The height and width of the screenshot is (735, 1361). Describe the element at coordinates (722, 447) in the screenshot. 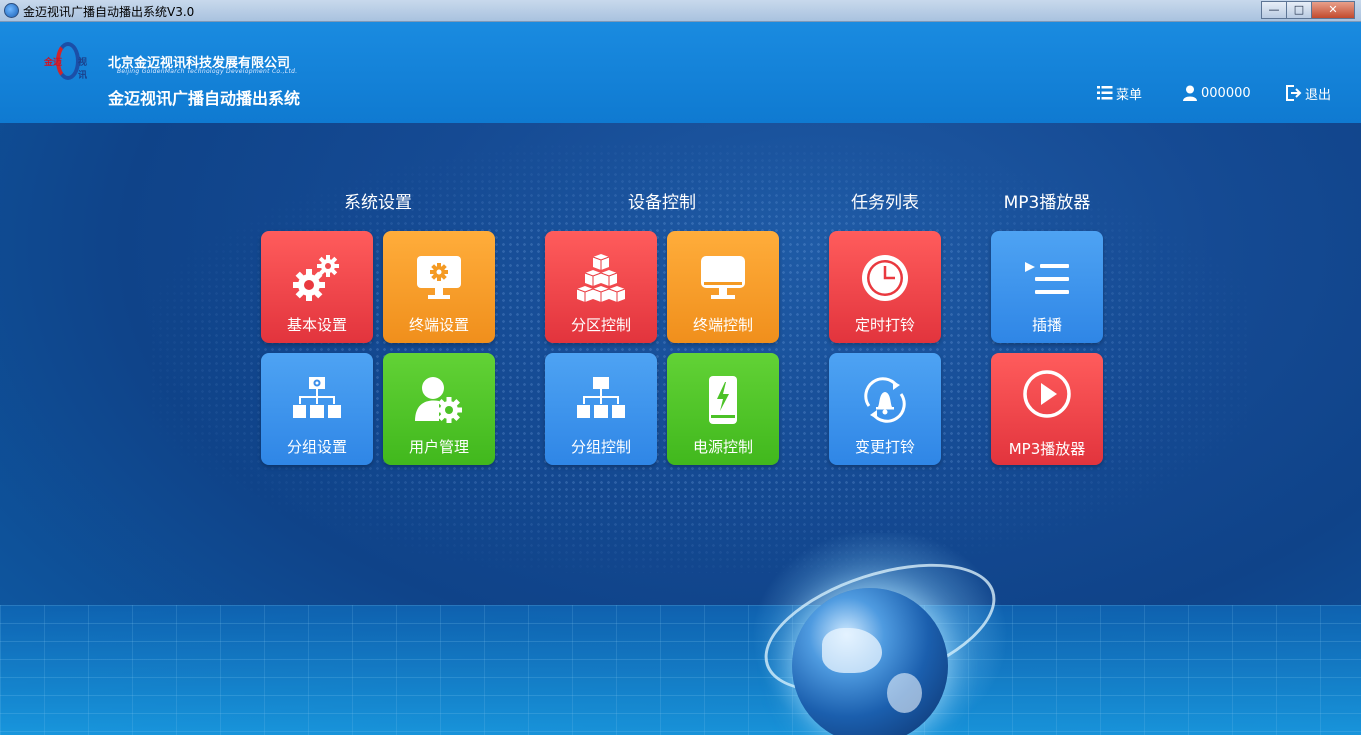

I see `tile-label: 电源控制` at that location.